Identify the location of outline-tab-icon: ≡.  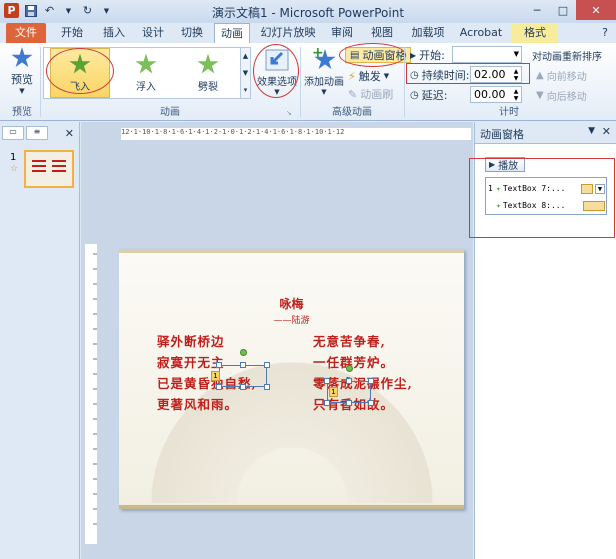
(37, 133).